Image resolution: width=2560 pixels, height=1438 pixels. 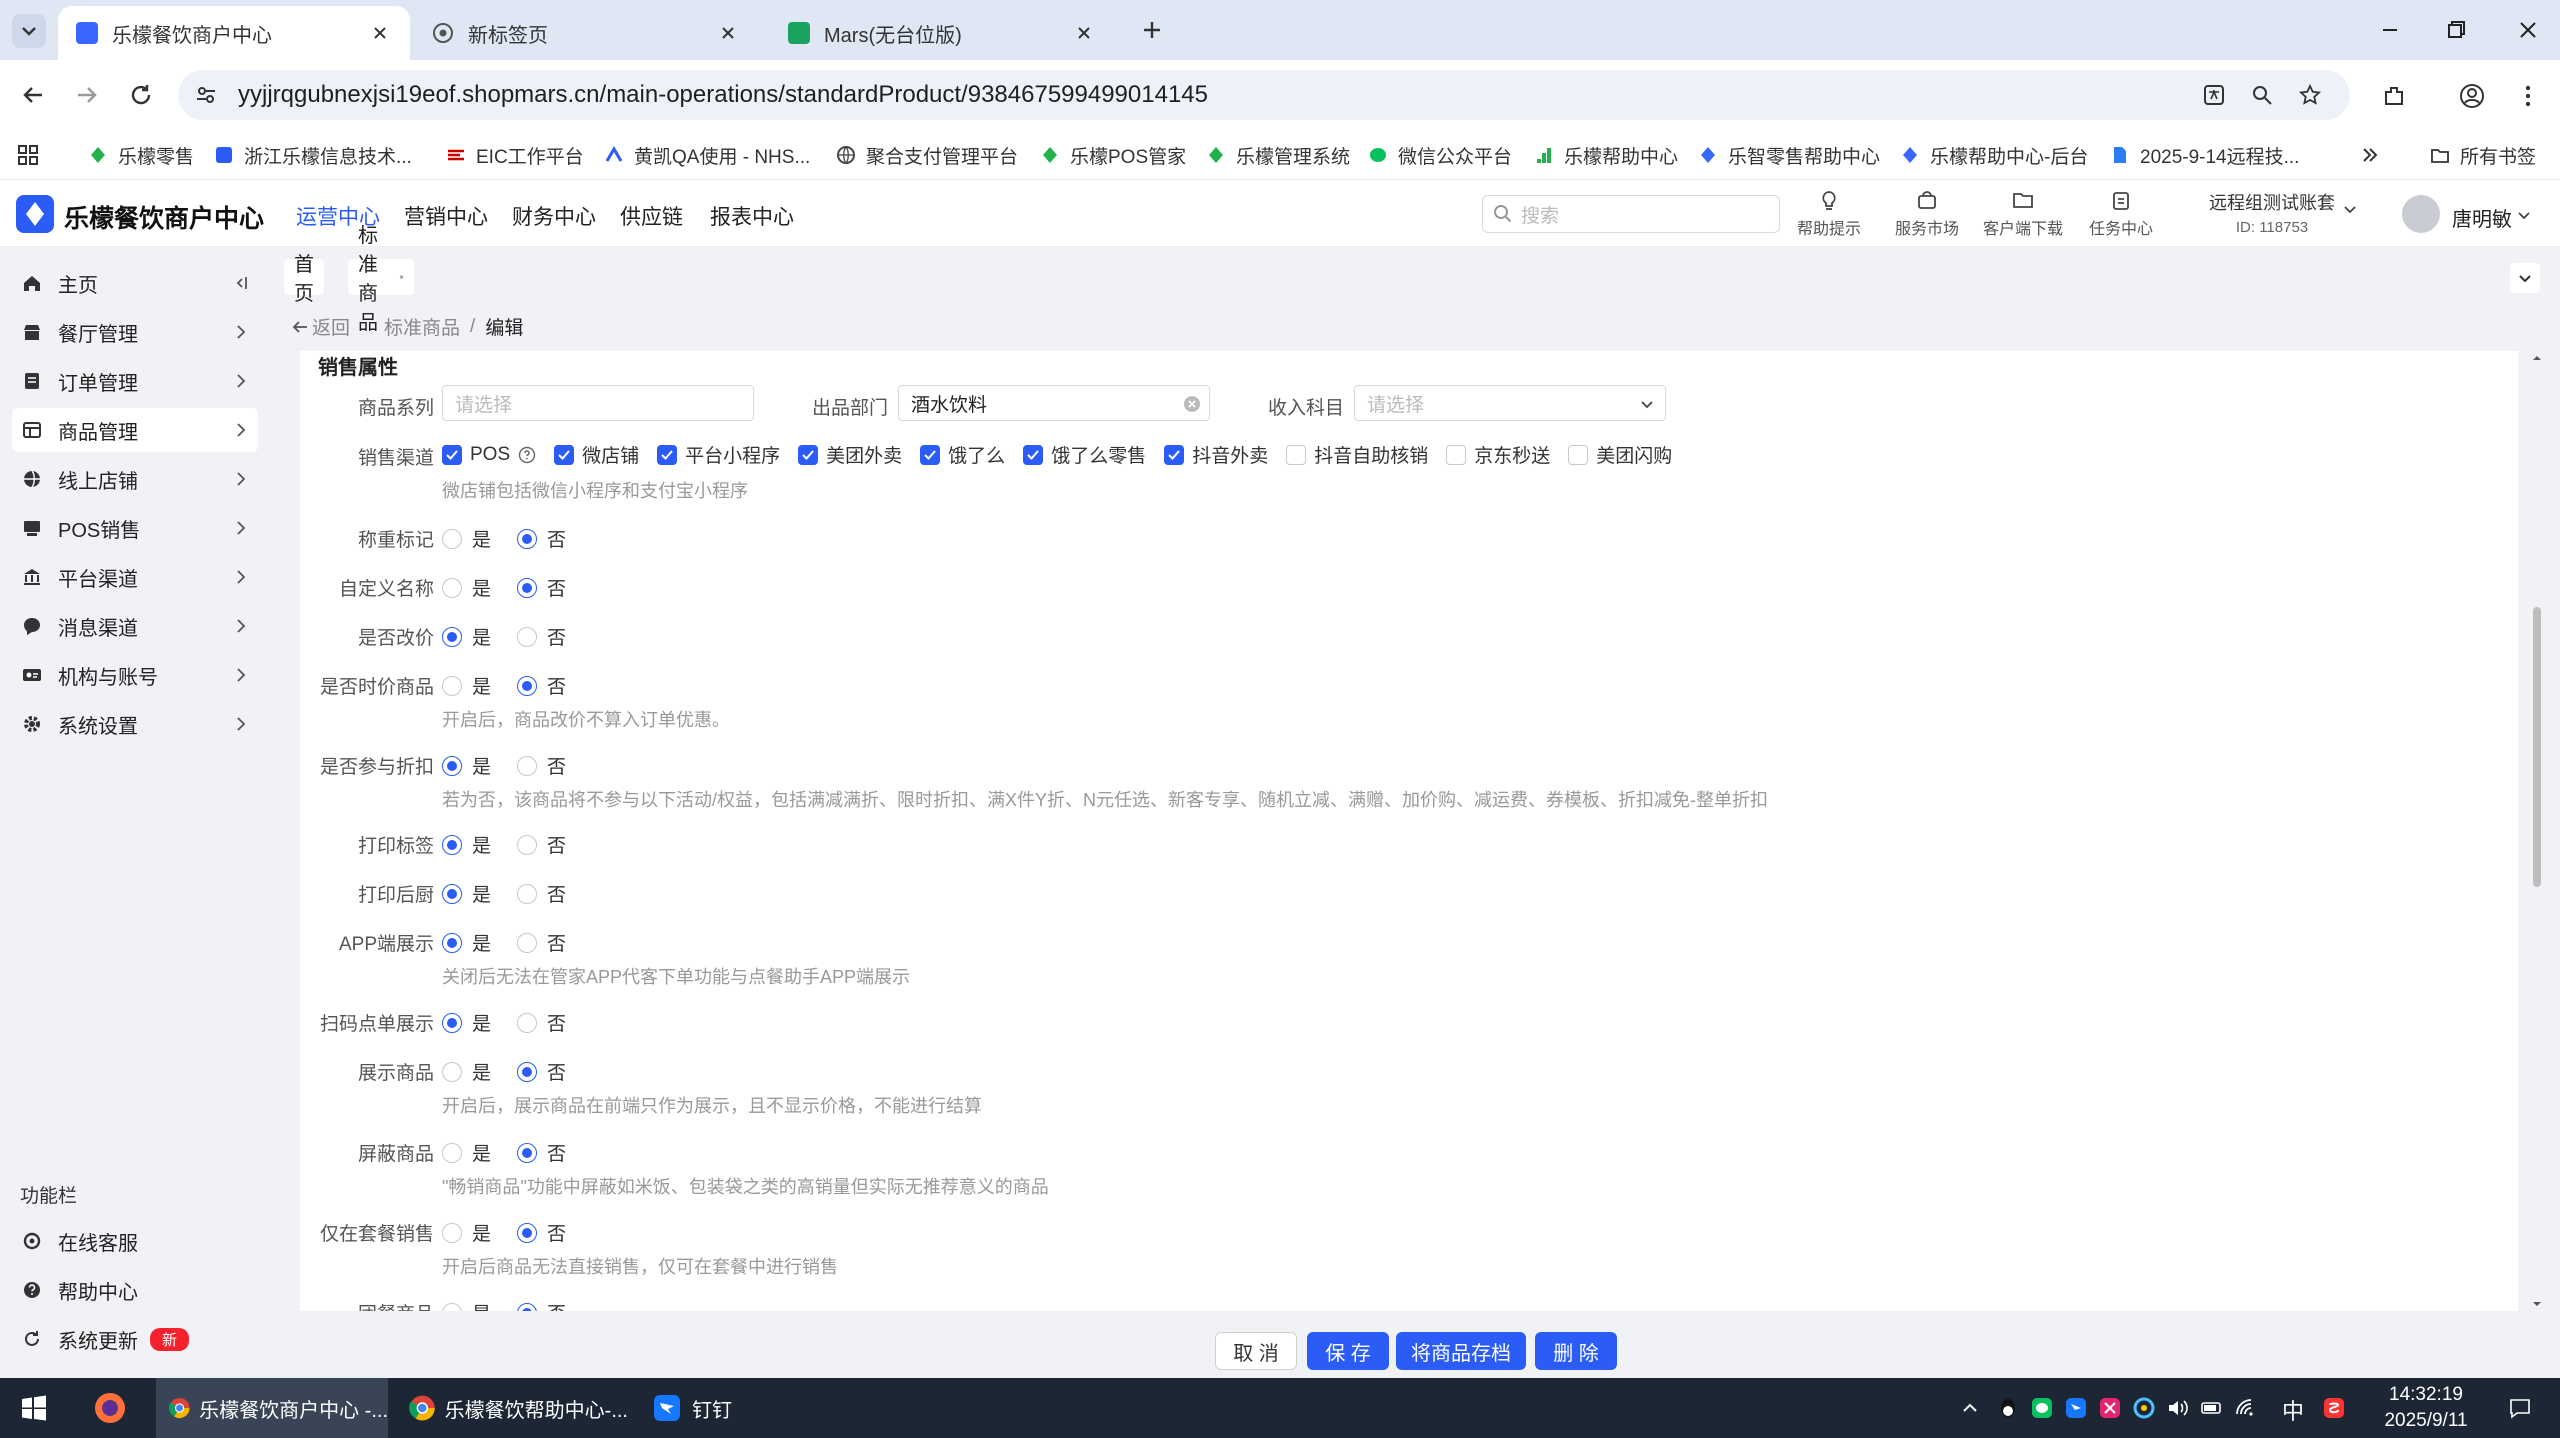 What do you see at coordinates (2310, 95) in the screenshot?
I see `star-icon` at bounding box center [2310, 95].